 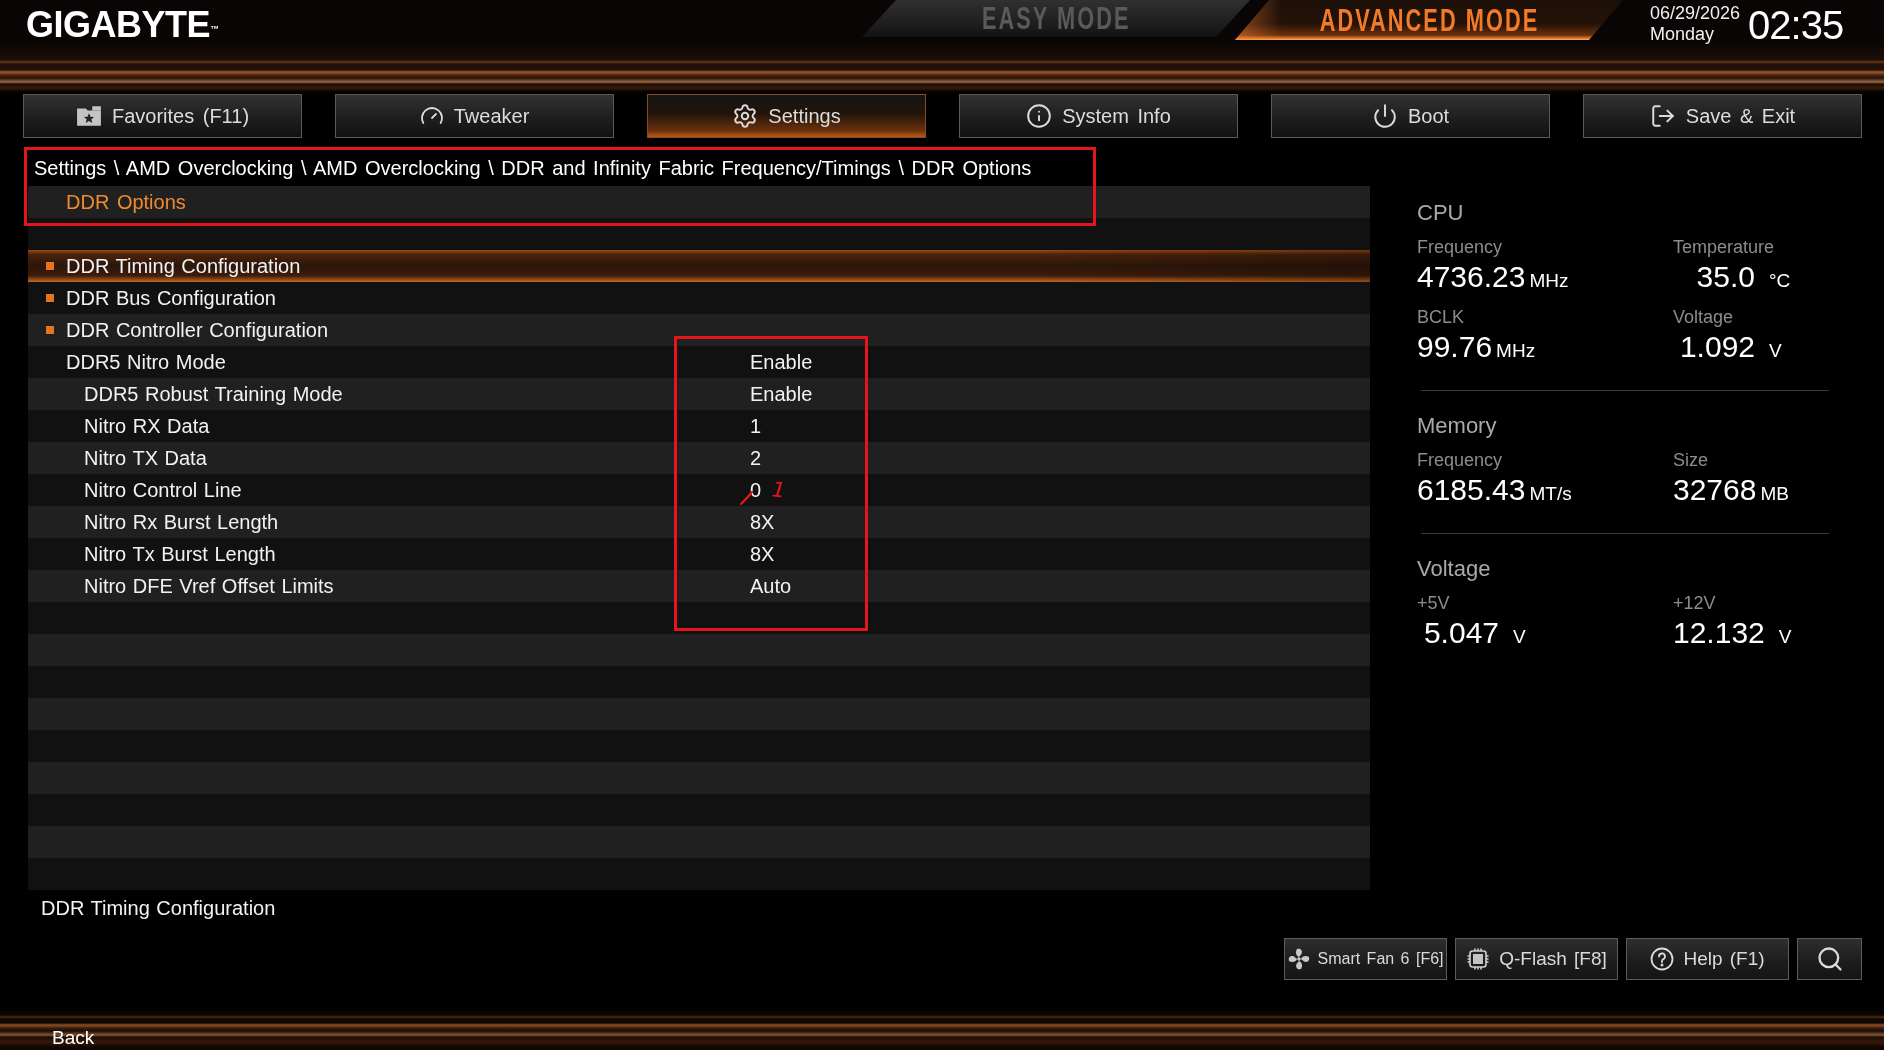 What do you see at coordinates (1441, 317) in the screenshot?
I see `stat-label: BCLK` at bounding box center [1441, 317].